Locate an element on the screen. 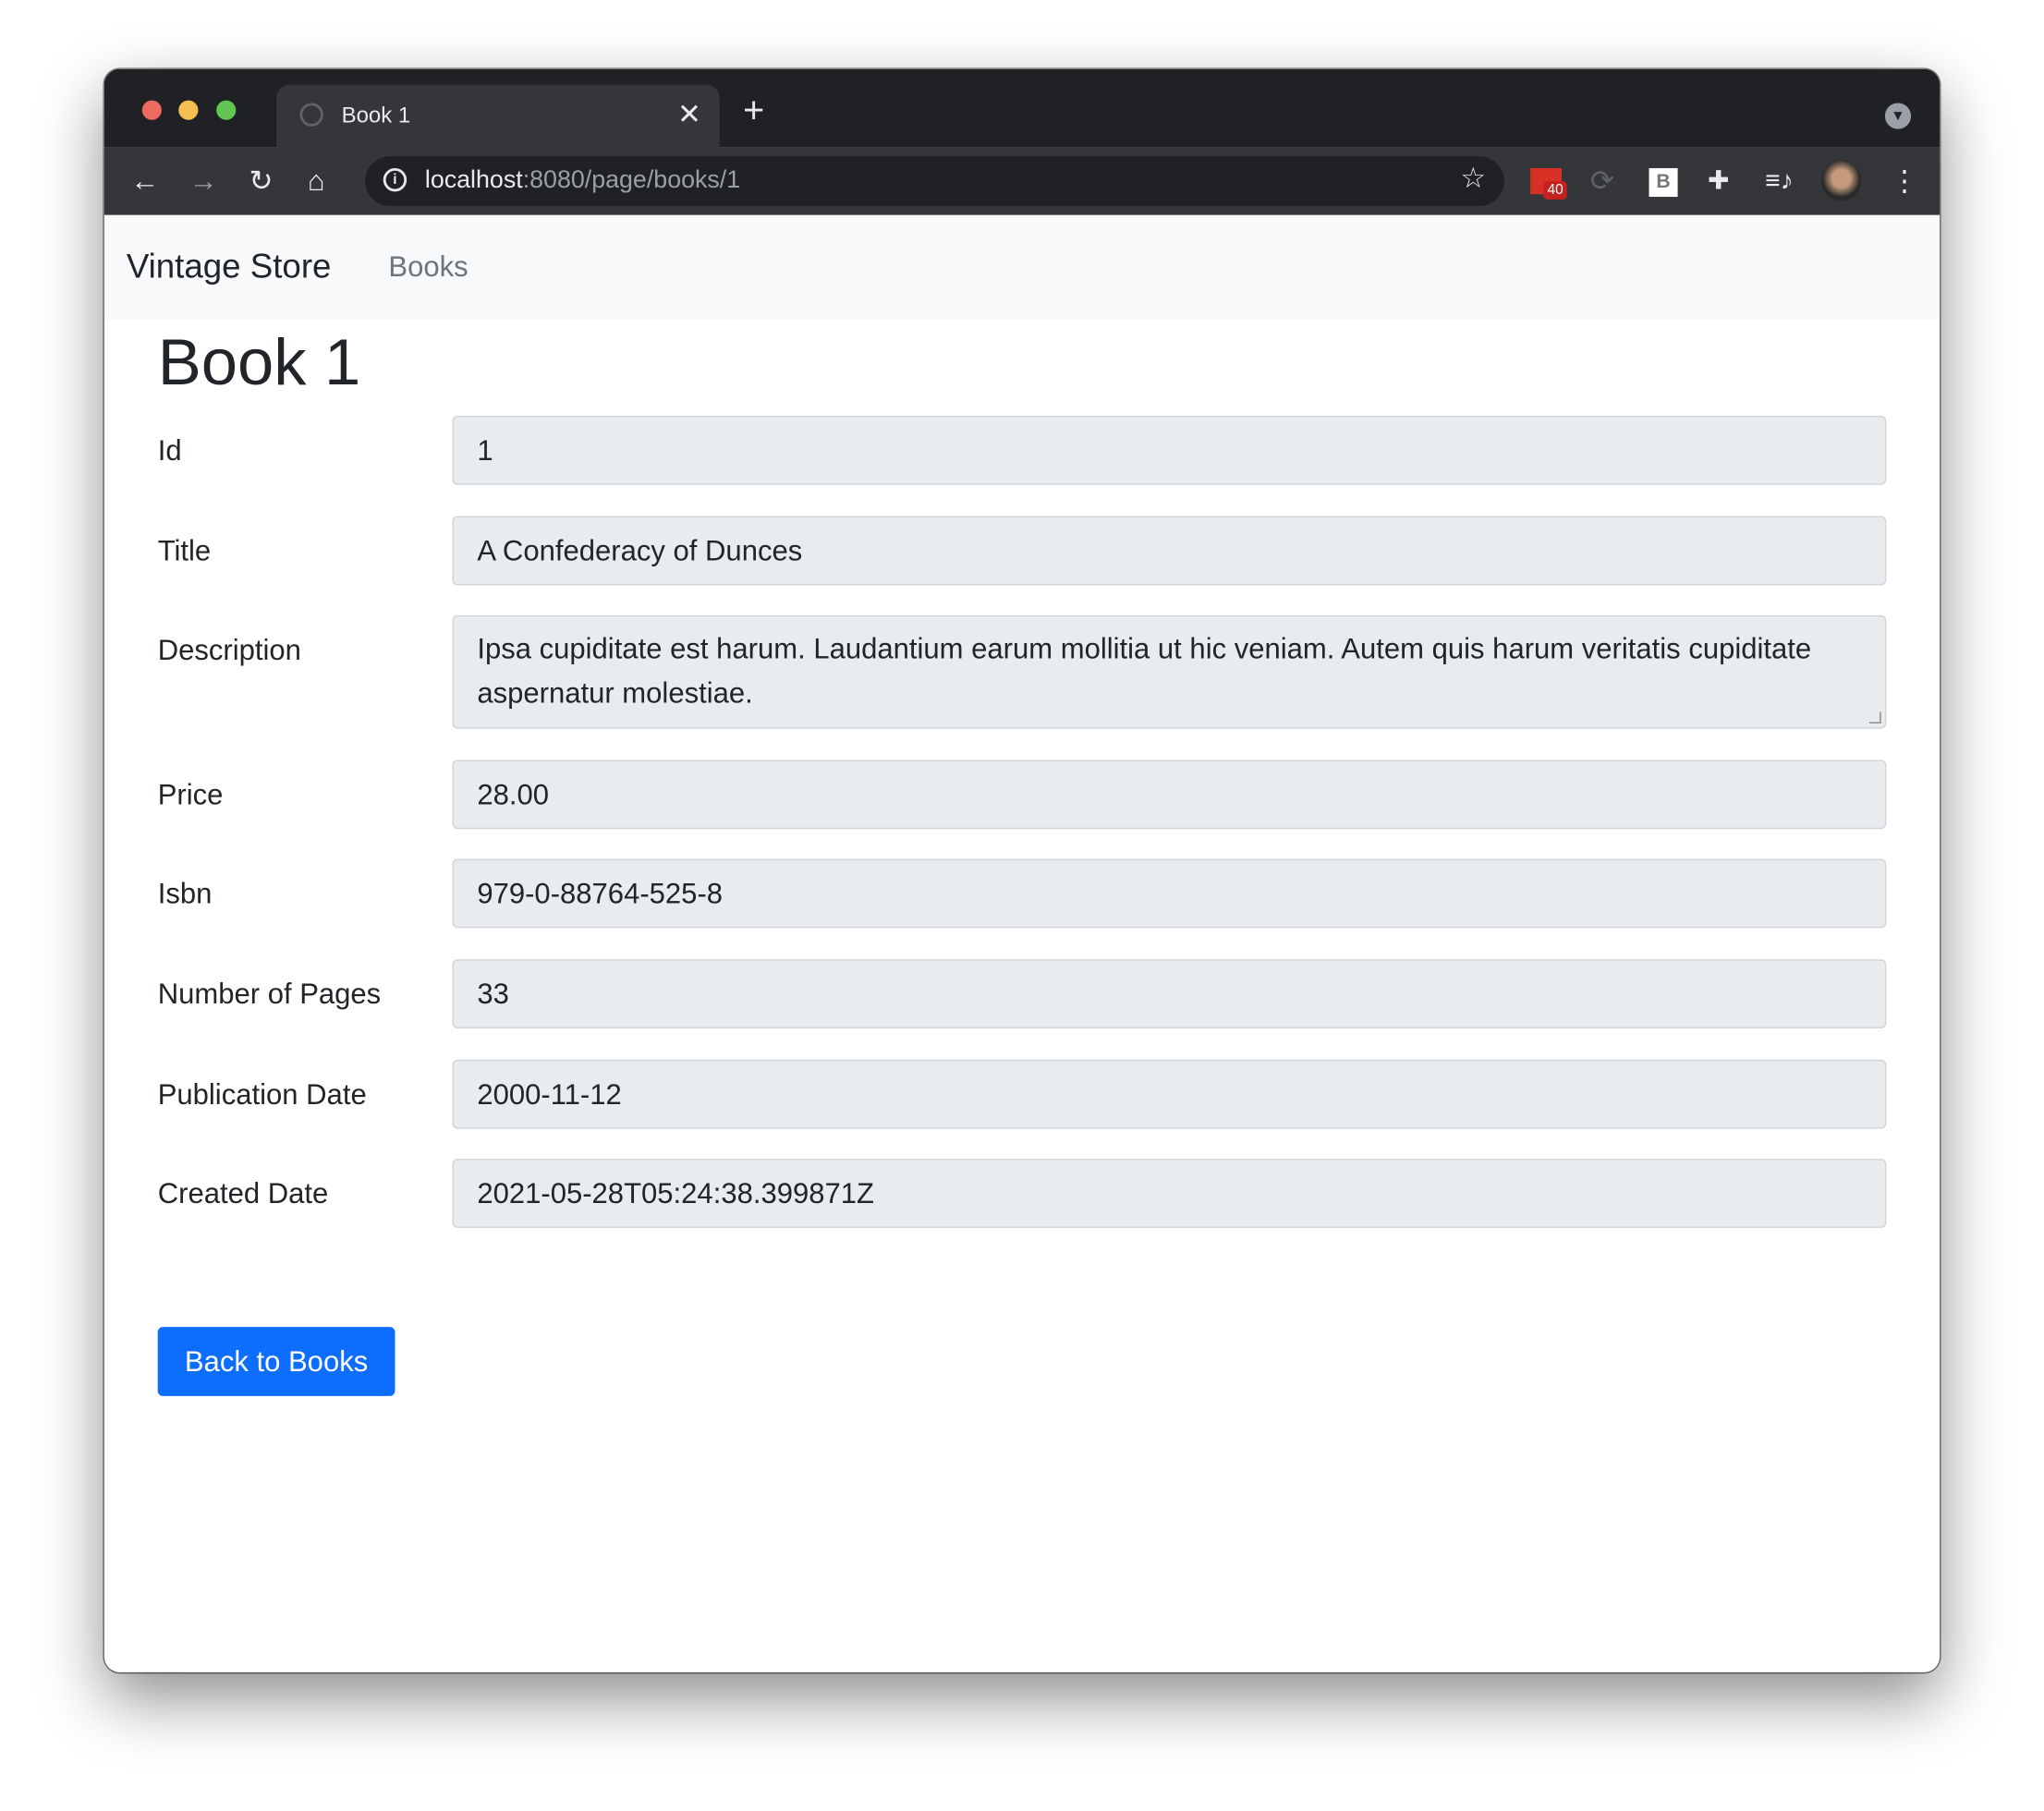  home-icon: ⌂ is located at coordinates (317, 181).